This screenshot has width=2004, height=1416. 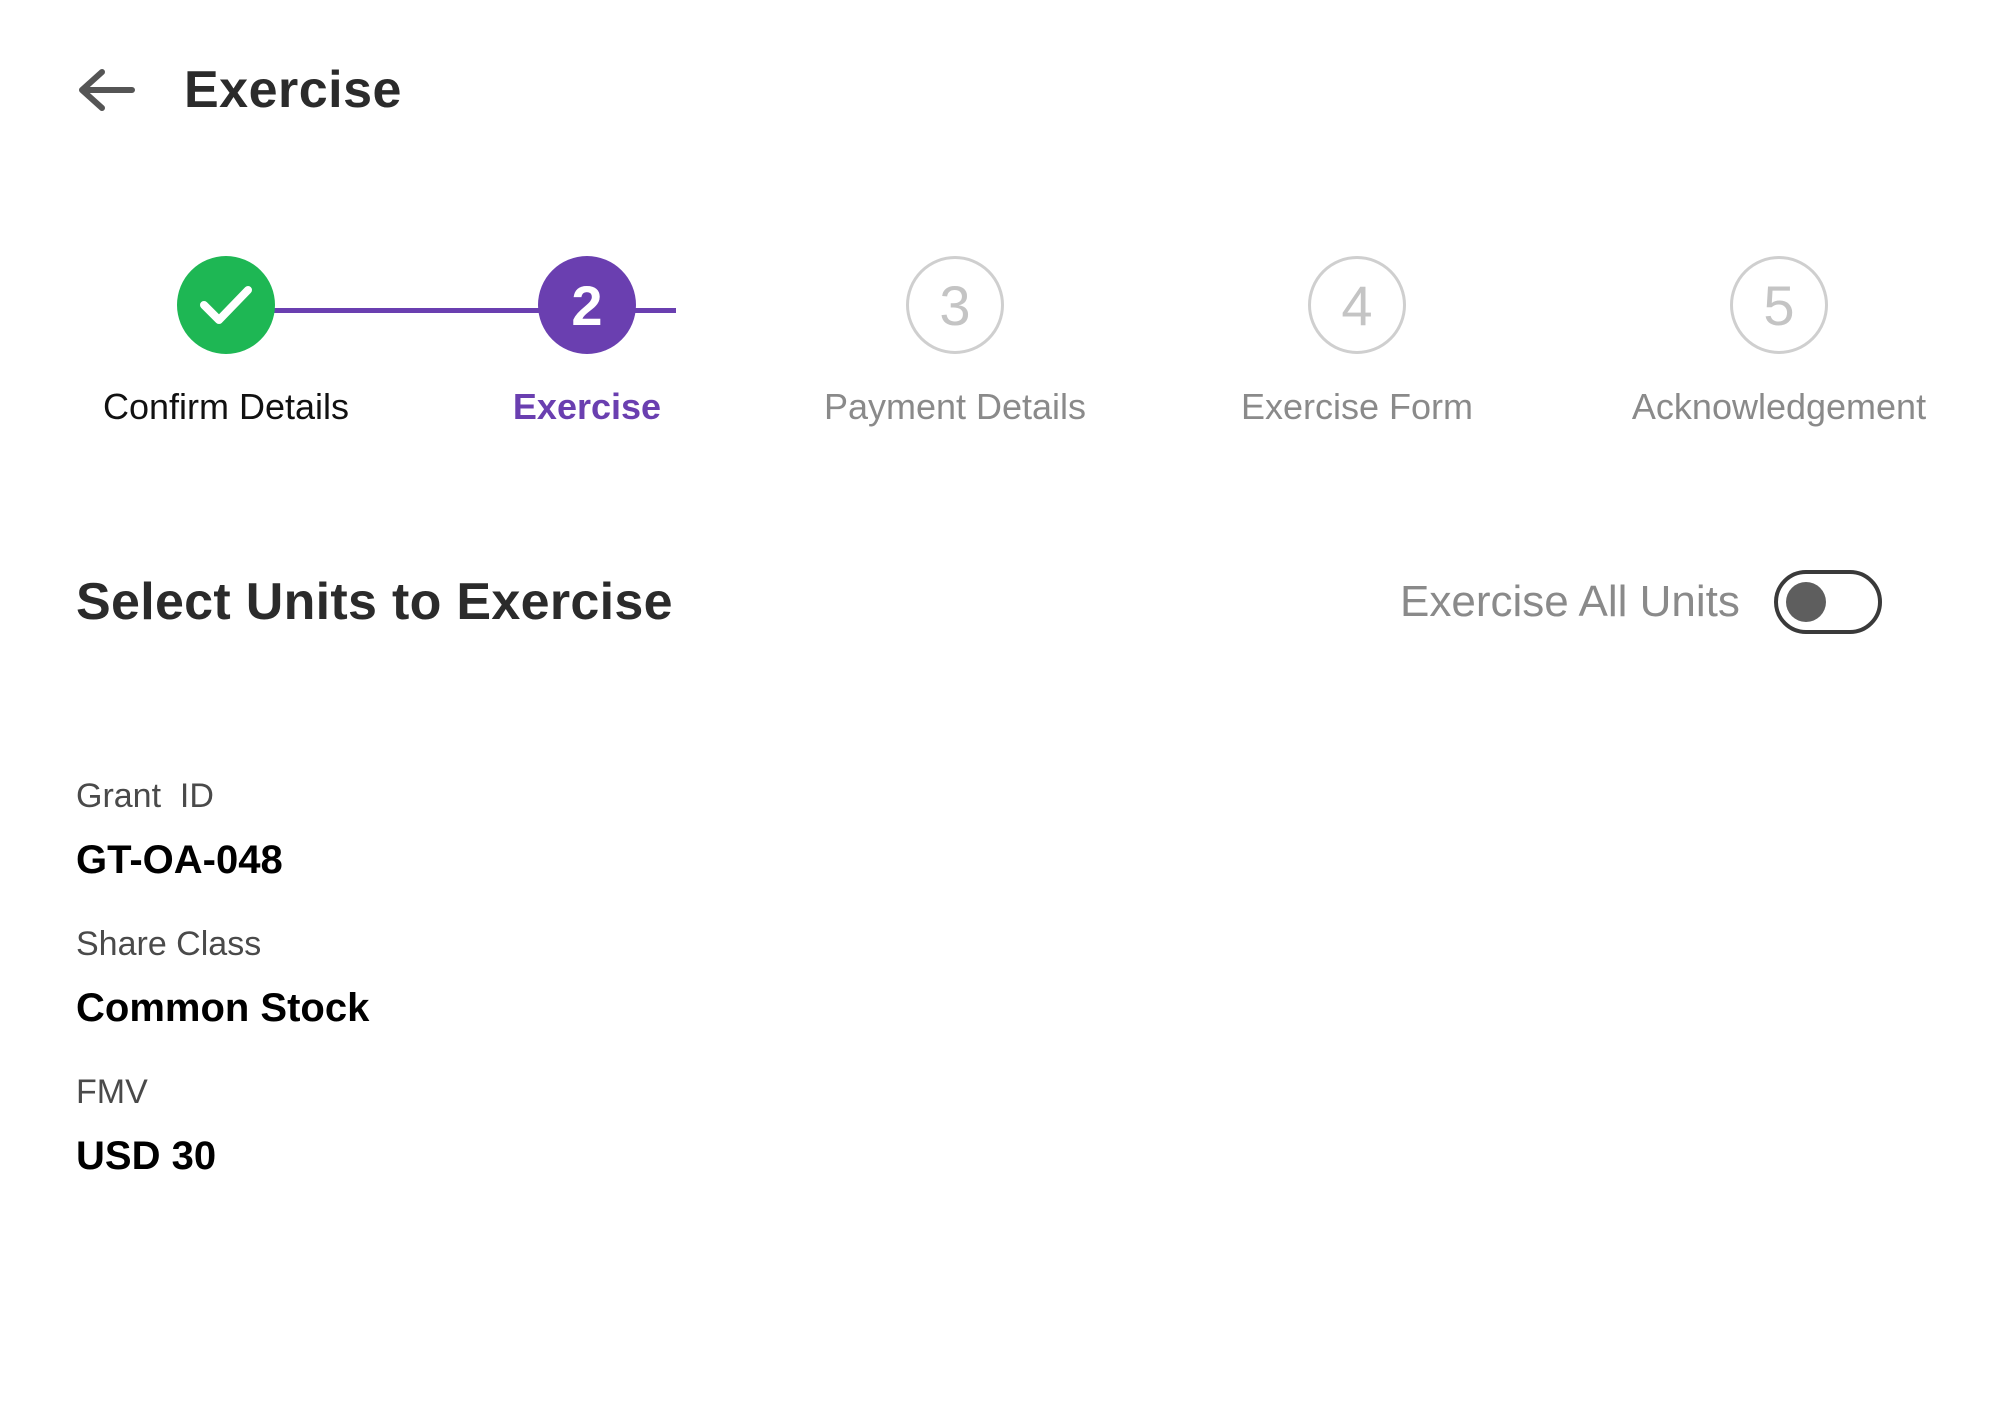 I want to click on step-5-indicator: 5, so click(x=1779, y=305).